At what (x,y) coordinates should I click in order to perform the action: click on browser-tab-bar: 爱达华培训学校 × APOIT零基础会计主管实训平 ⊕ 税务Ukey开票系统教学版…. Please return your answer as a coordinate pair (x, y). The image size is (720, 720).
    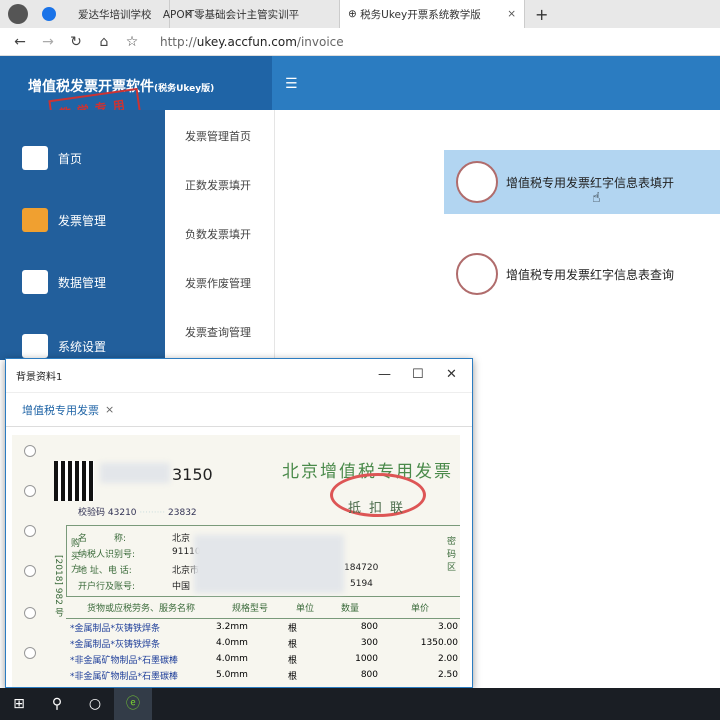
    Looking at the image, I should click on (360, 14).